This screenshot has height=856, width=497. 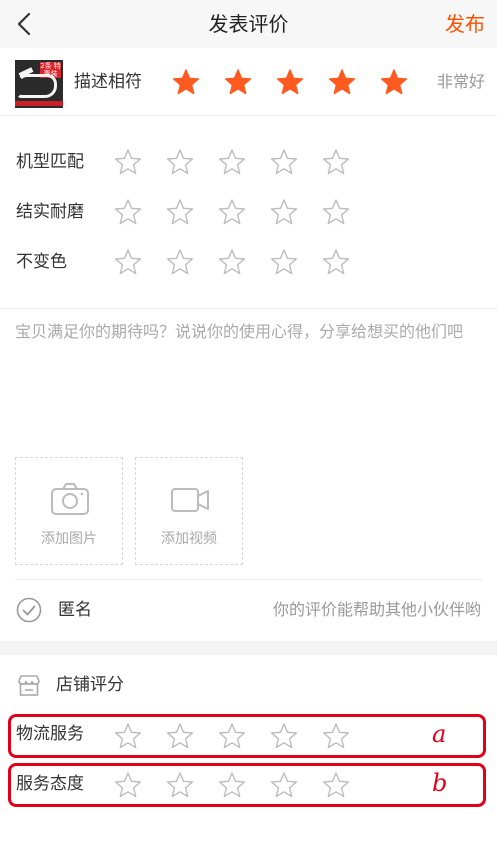 I want to click on store-rating-title: 店铺评分, so click(x=90, y=685).